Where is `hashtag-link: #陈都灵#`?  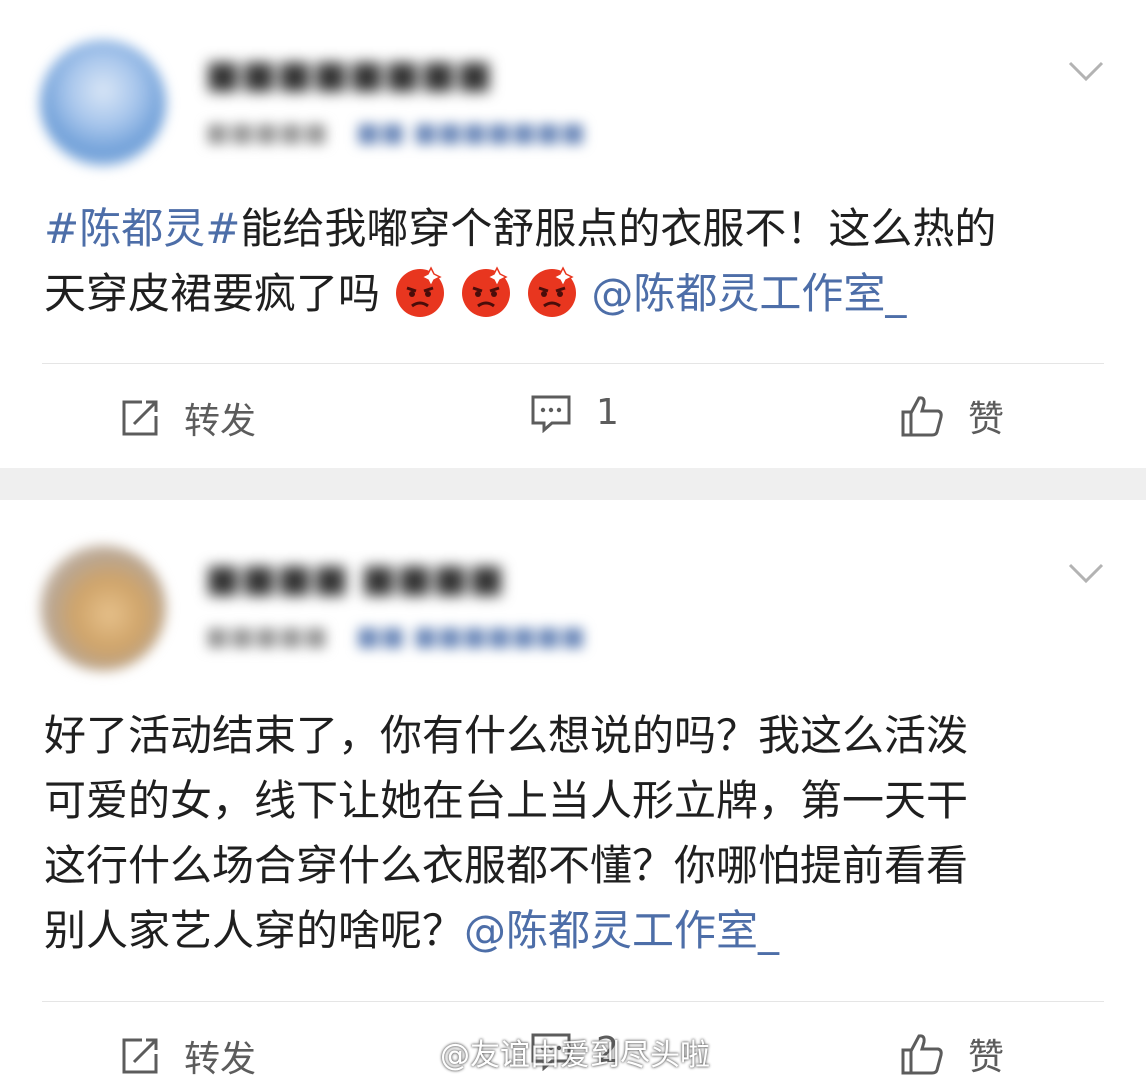
hashtag-link: #陈都灵# is located at coordinates (142, 228).